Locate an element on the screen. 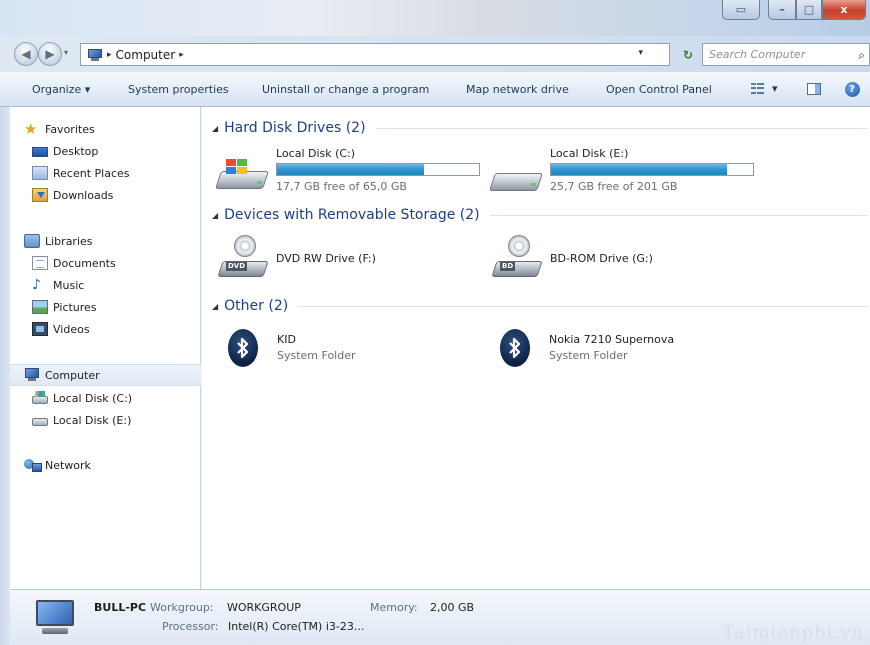  back-button: ◀ is located at coordinates (26, 54).